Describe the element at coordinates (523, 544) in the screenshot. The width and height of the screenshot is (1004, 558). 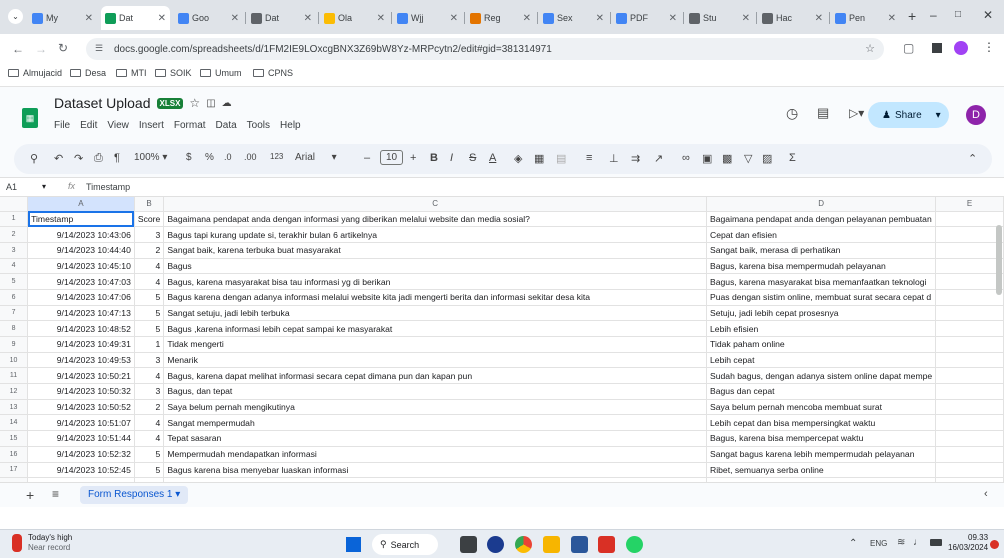
I see `chrome-icon` at that location.